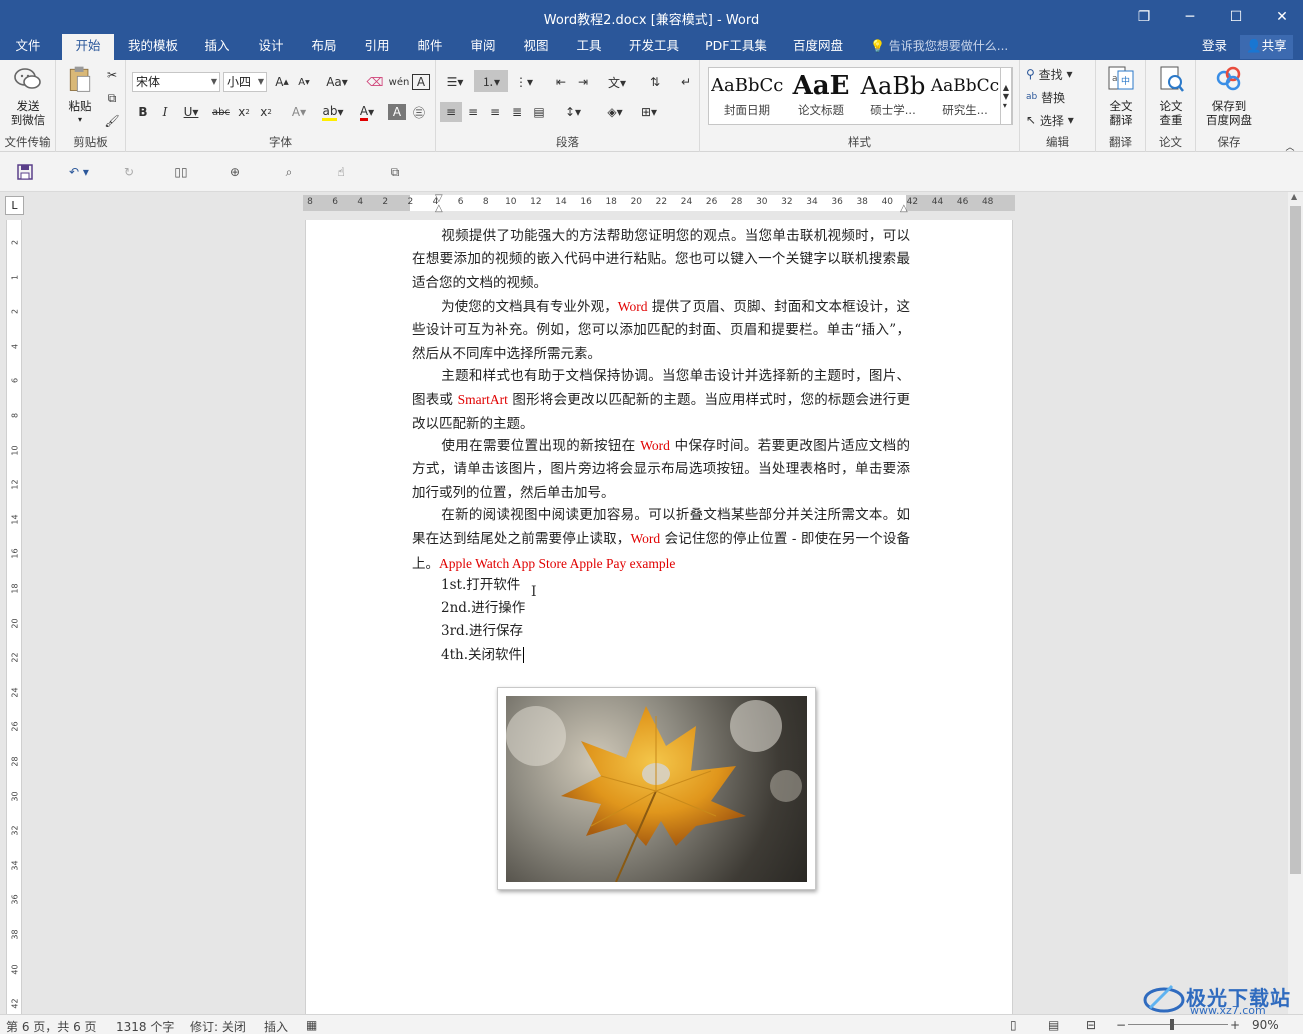 This screenshot has height=1034, width=1303. Describe the element at coordinates (324, 47) in the screenshot. I see `tab-layout: 布局` at that location.